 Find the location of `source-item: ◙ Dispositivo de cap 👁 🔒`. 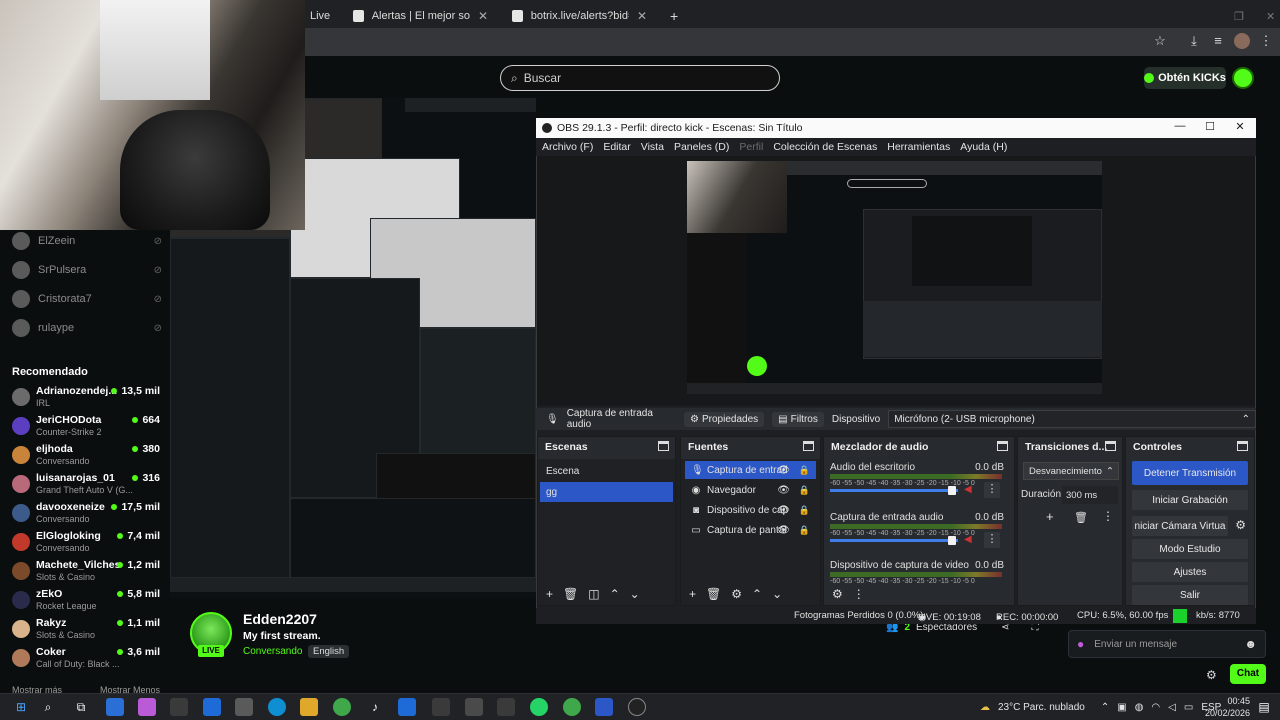

source-item: ◙ Dispositivo de cap 👁 🔒 is located at coordinates (750, 510).